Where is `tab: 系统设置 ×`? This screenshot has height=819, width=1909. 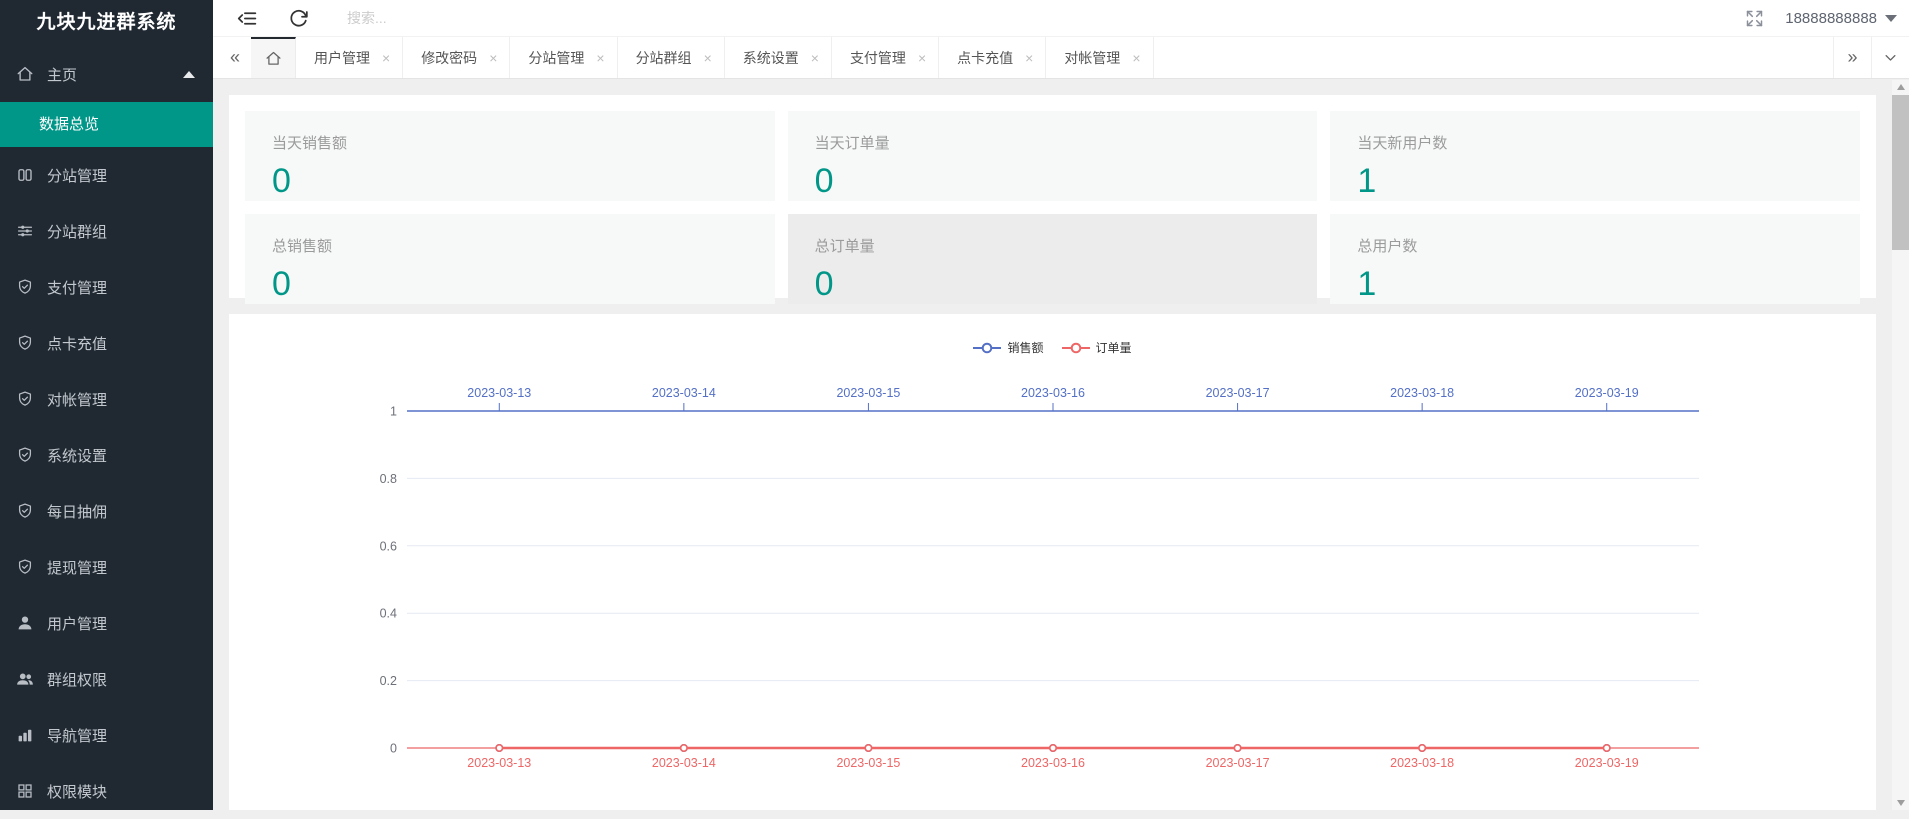
tab: 系统设置 × is located at coordinates (778, 57).